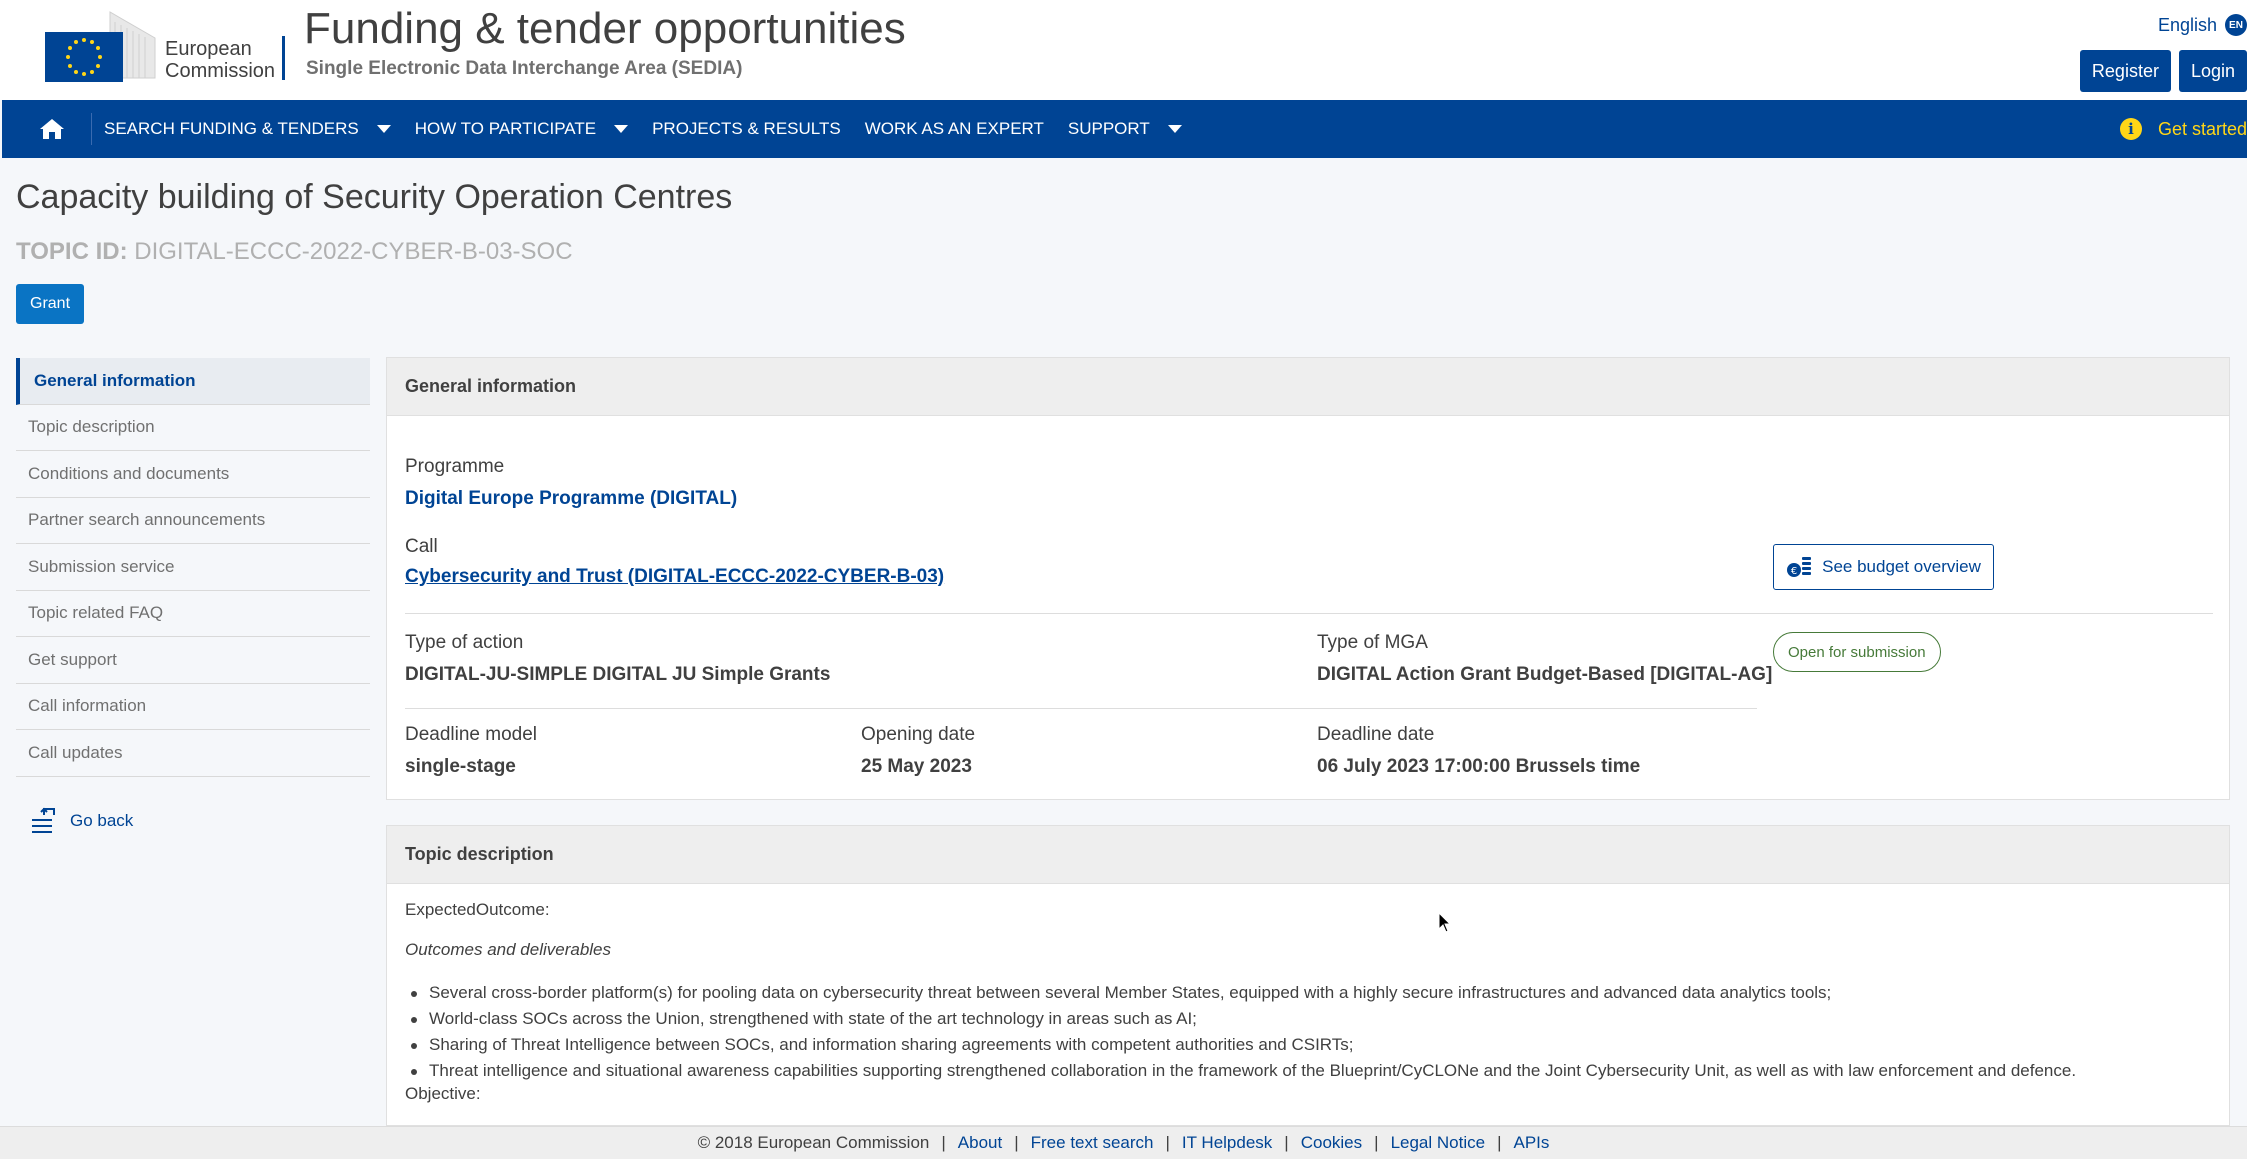 The height and width of the screenshot is (1159, 2247). I want to click on deadline-model-label: Deadline model, so click(471, 734).